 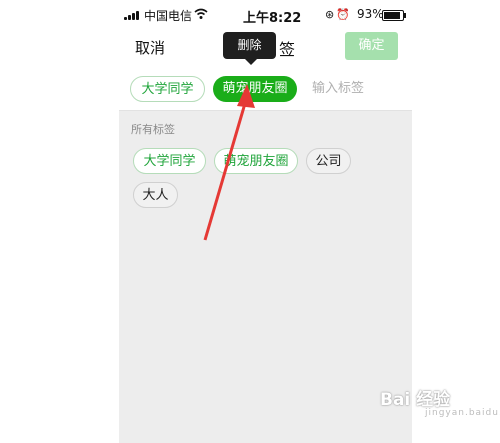 I want to click on red-arrow-annotation, so click(x=229, y=162).